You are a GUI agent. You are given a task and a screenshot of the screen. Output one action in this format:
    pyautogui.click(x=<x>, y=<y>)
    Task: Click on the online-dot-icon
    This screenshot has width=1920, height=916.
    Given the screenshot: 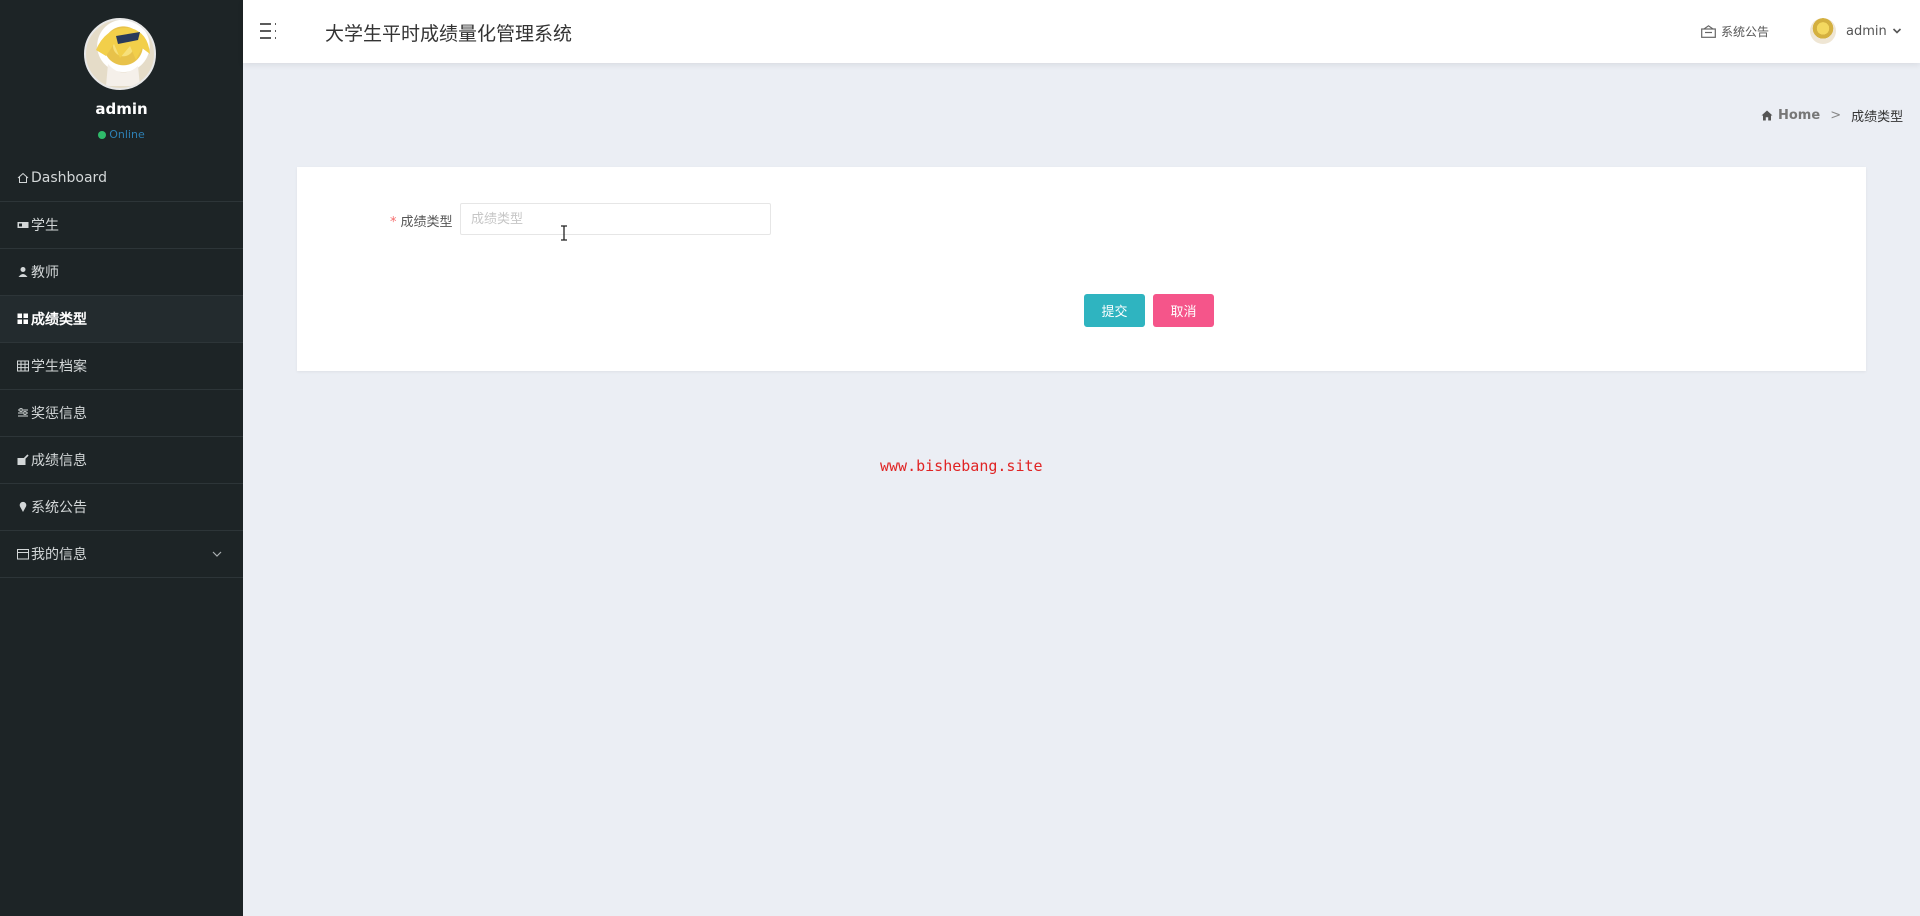 What is the action you would take?
    pyautogui.click(x=102, y=135)
    